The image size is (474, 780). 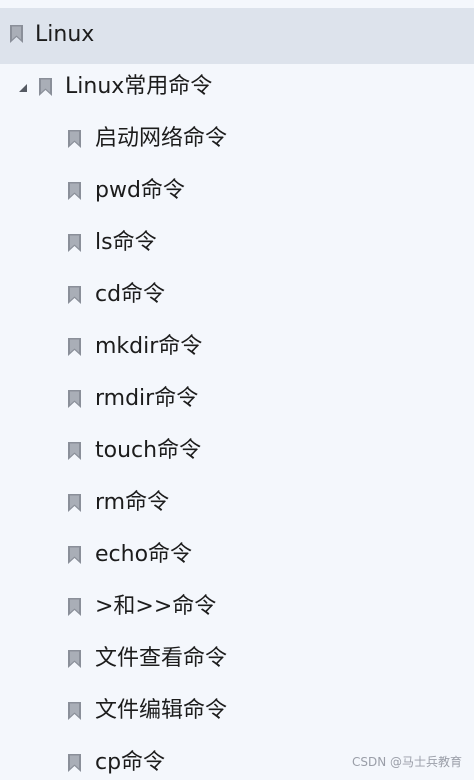 What do you see at coordinates (139, 86) in the screenshot?
I see `tree-item-label: Linux常用命令` at bounding box center [139, 86].